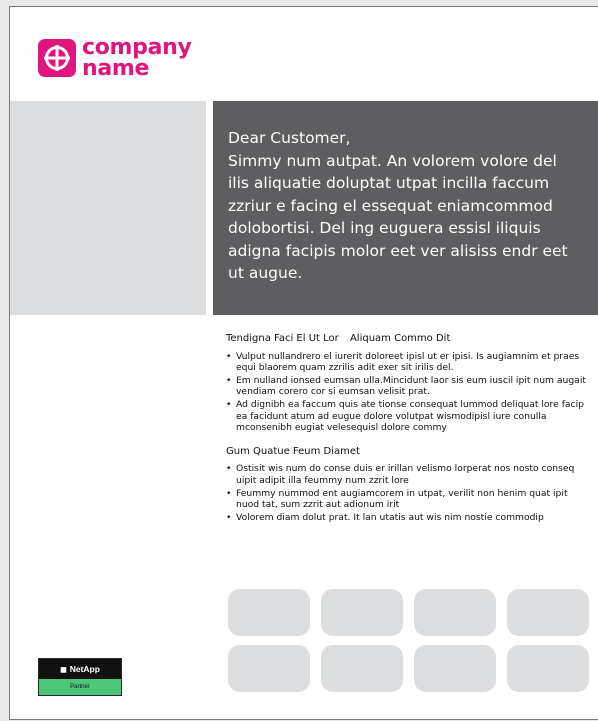 The image size is (598, 721). I want to click on company-name: company name, so click(137, 58).